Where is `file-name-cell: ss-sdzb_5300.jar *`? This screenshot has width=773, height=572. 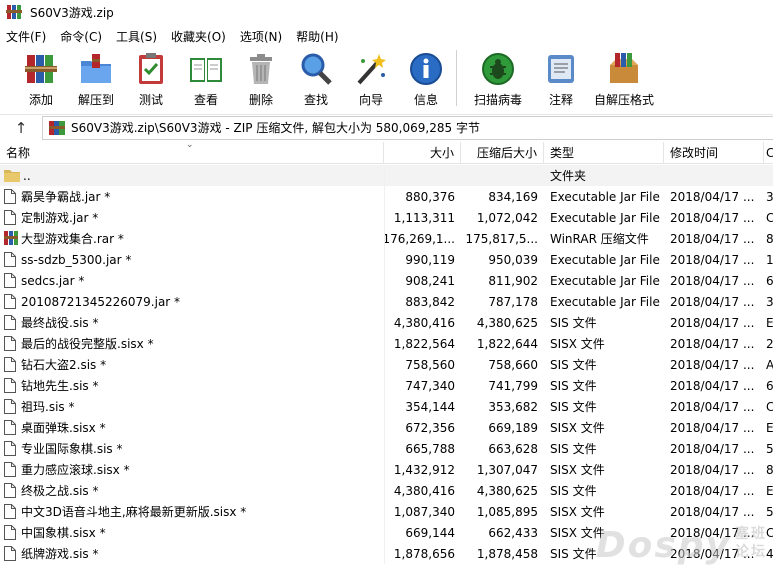
file-name-cell: ss-sdzb_5300.jar * is located at coordinates (192, 259).